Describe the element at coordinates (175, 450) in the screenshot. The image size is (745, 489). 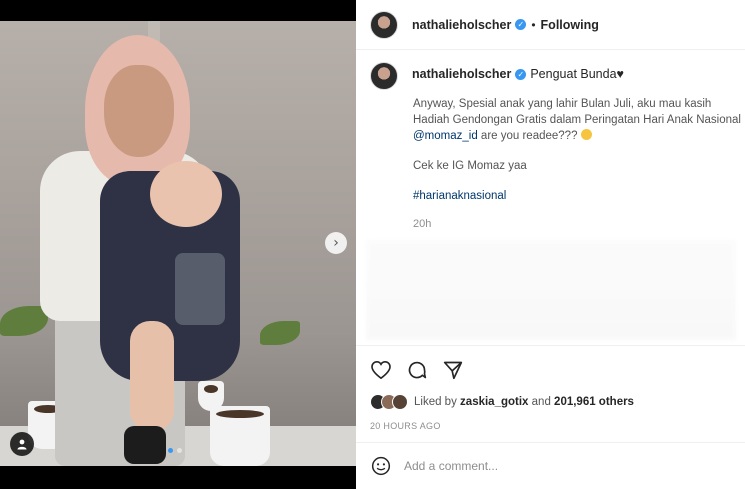
I see `carousel-dots` at that location.